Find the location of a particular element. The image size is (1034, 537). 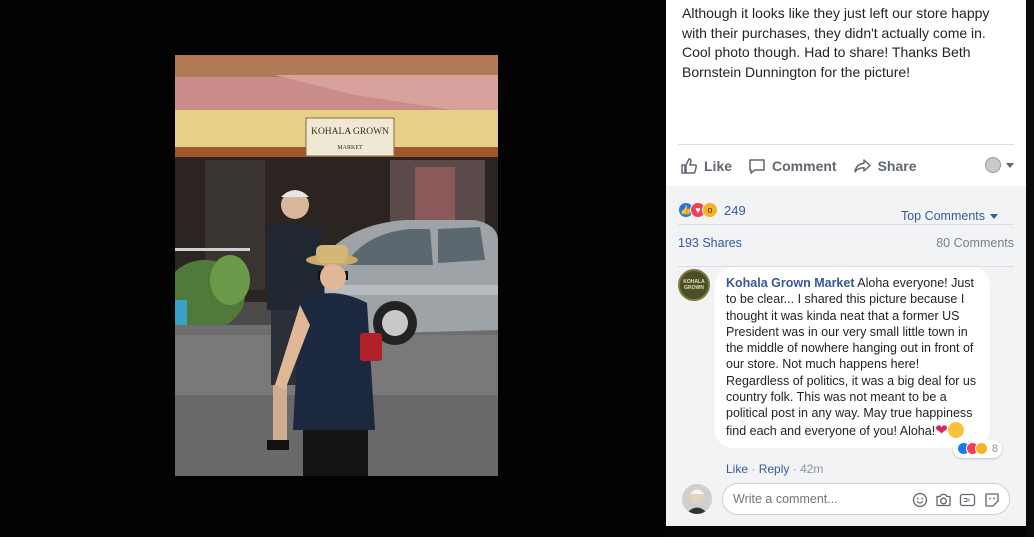

comment-icon is located at coordinates (757, 166).